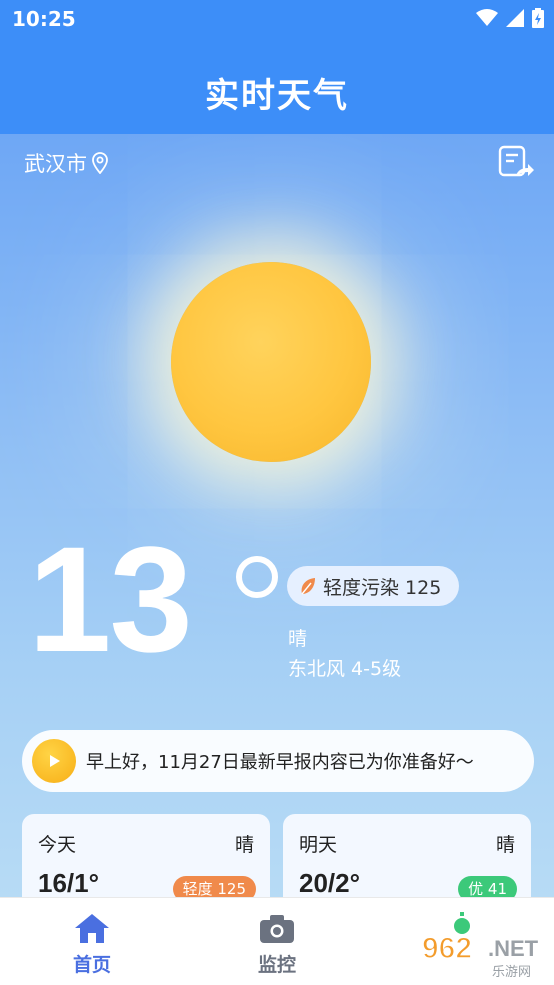  I want to click on leaf-icon, so click(308, 586).